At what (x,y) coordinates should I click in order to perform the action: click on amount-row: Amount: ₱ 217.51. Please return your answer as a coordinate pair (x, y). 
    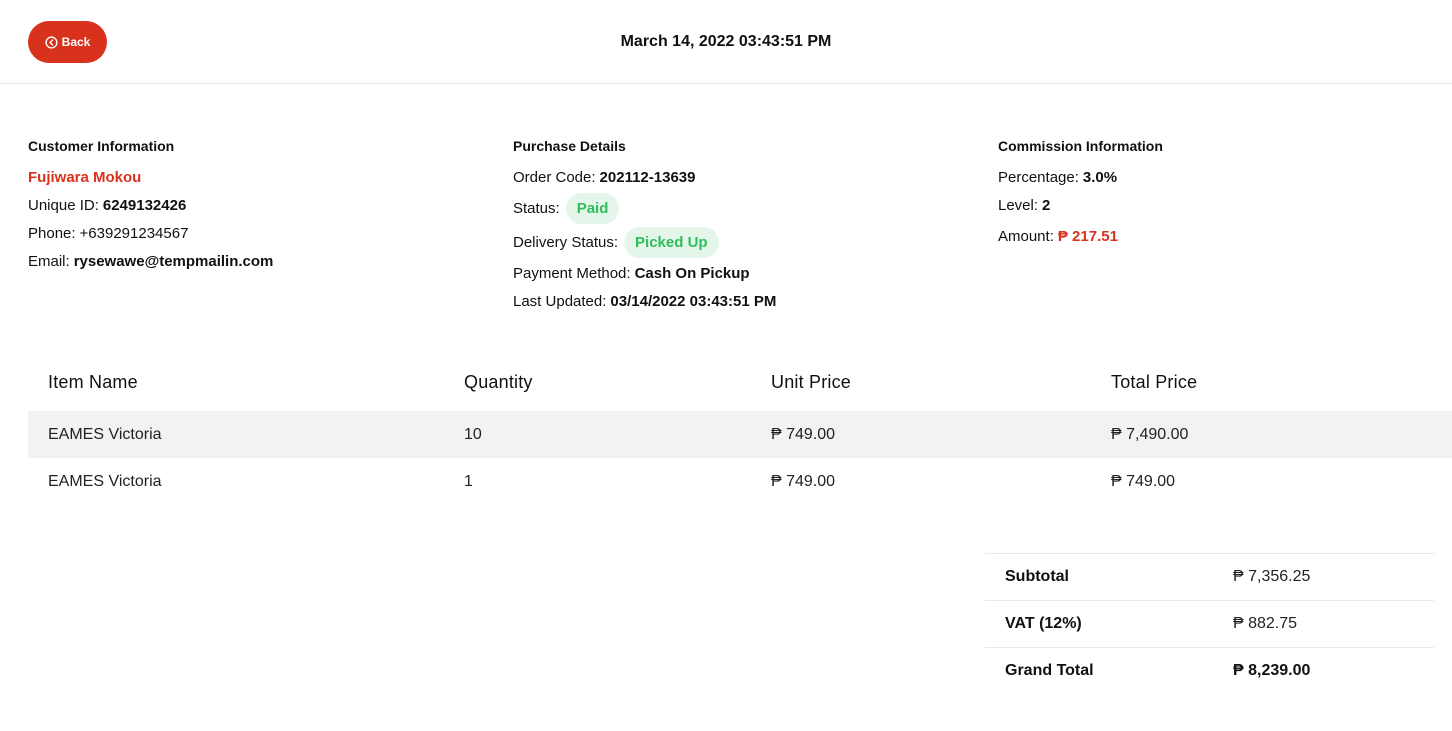
    Looking at the image, I should click on (1080, 236).